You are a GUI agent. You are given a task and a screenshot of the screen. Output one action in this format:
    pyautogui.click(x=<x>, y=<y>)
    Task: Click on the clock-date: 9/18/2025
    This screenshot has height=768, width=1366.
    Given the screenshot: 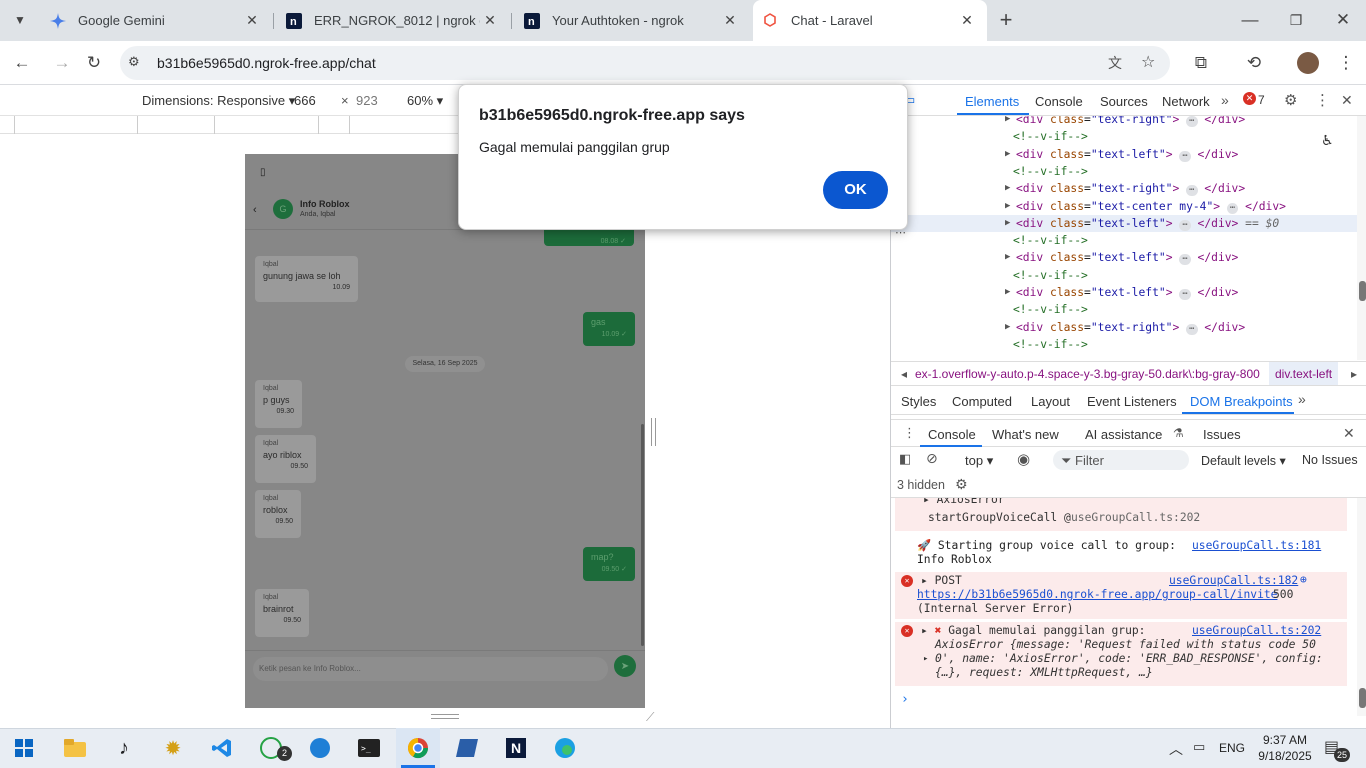 What is the action you would take?
    pyautogui.click(x=1285, y=756)
    